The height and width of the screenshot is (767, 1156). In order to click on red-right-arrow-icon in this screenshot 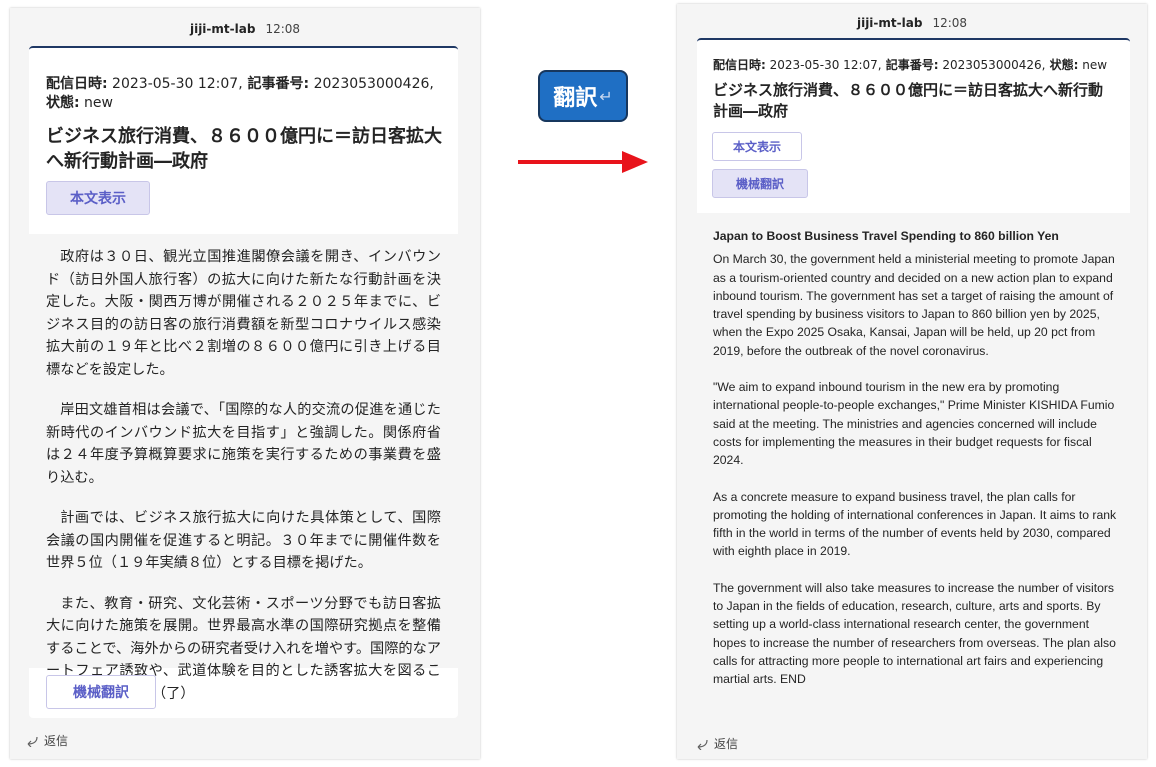, I will do `click(583, 162)`.